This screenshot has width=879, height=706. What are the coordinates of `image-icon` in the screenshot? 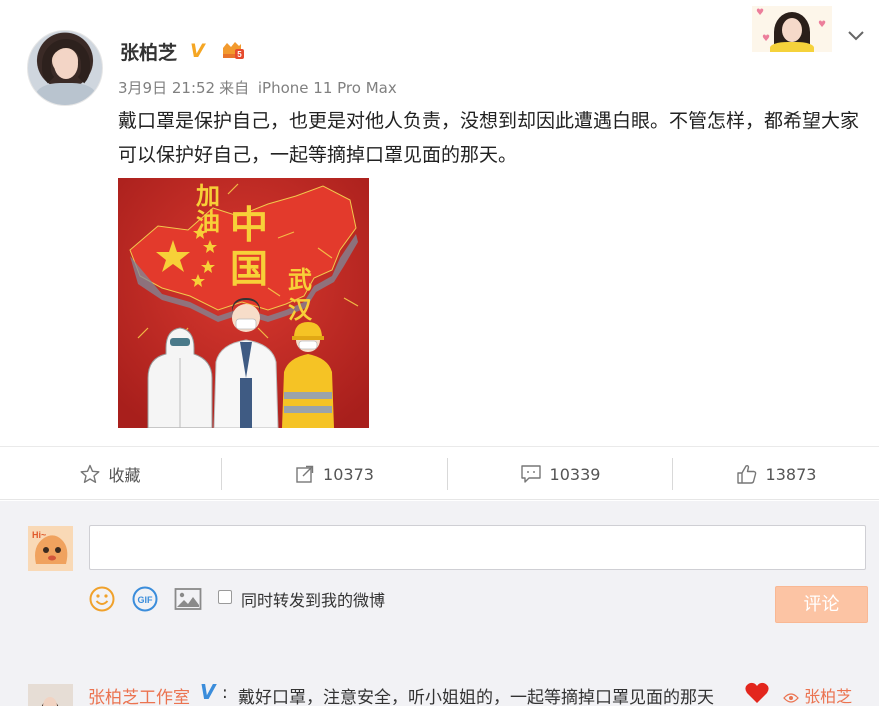 It's located at (188, 599).